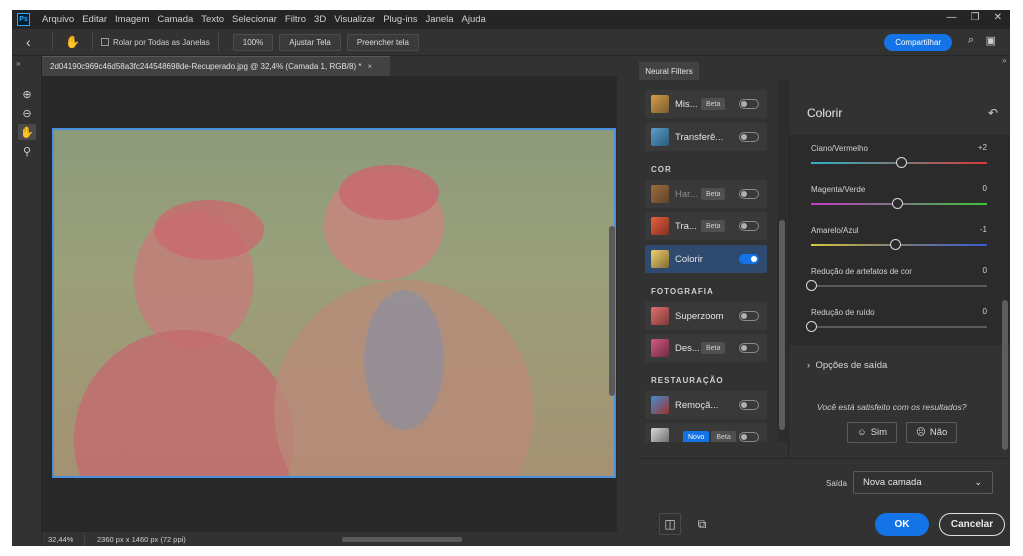 This screenshot has height=556, width=1023. Describe the element at coordinates (104, 42) in the screenshot. I see `scroll-all-checkbox` at that location.